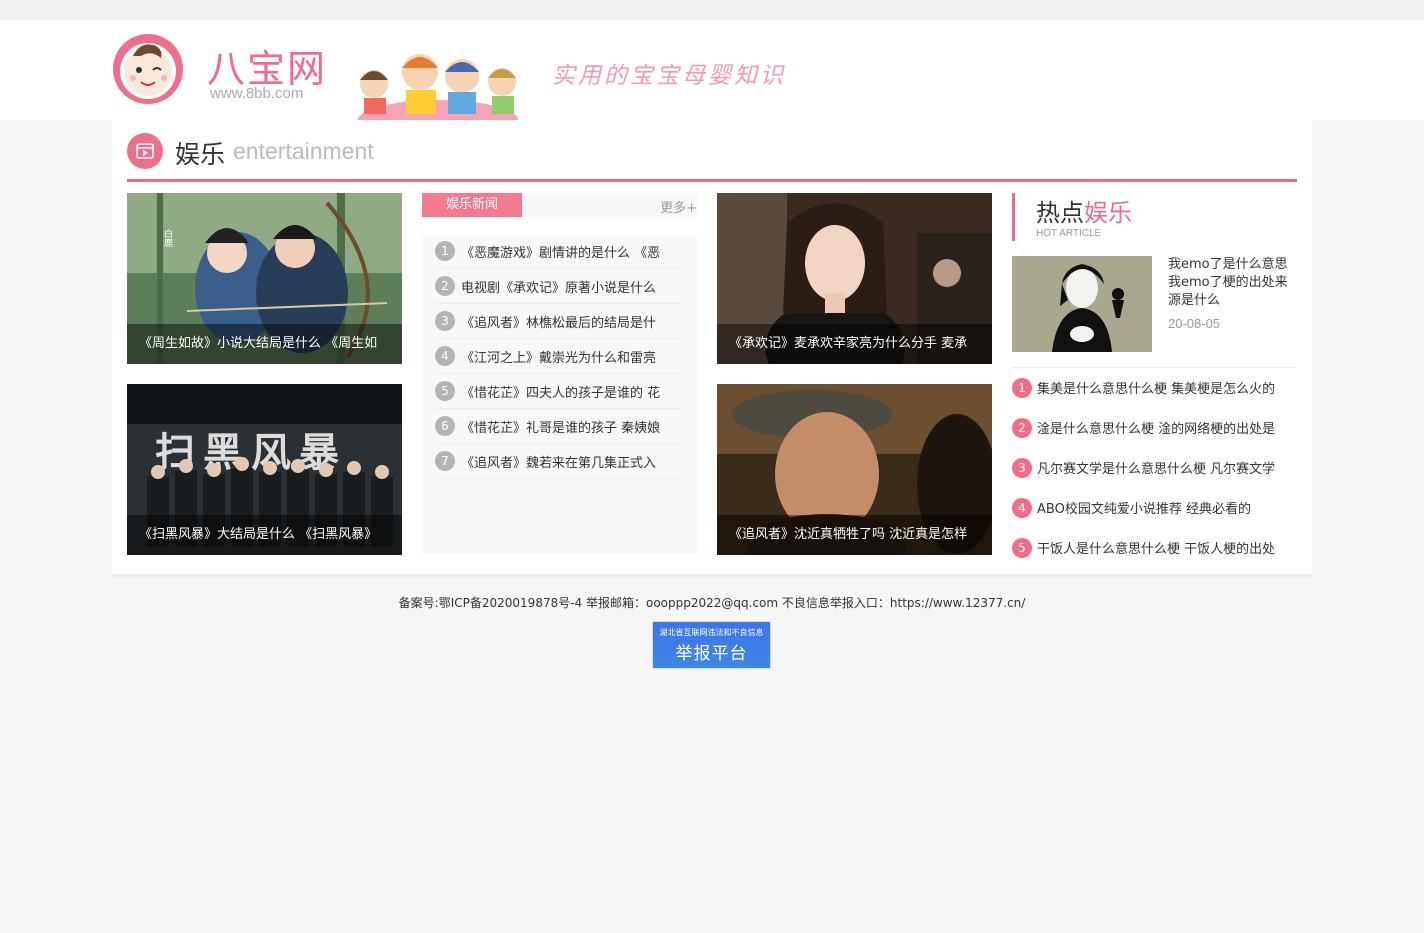 This screenshot has width=1424, height=933. Describe the element at coordinates (678, 206) in the screenshot. I see `more-link: 更多+` at that location.